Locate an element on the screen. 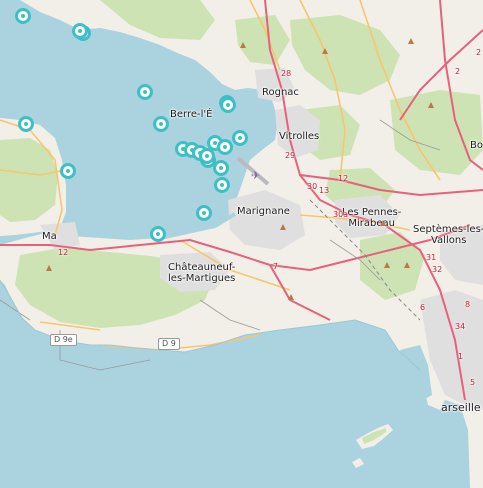  road-number: 30a is located at coordinates (341, 214).